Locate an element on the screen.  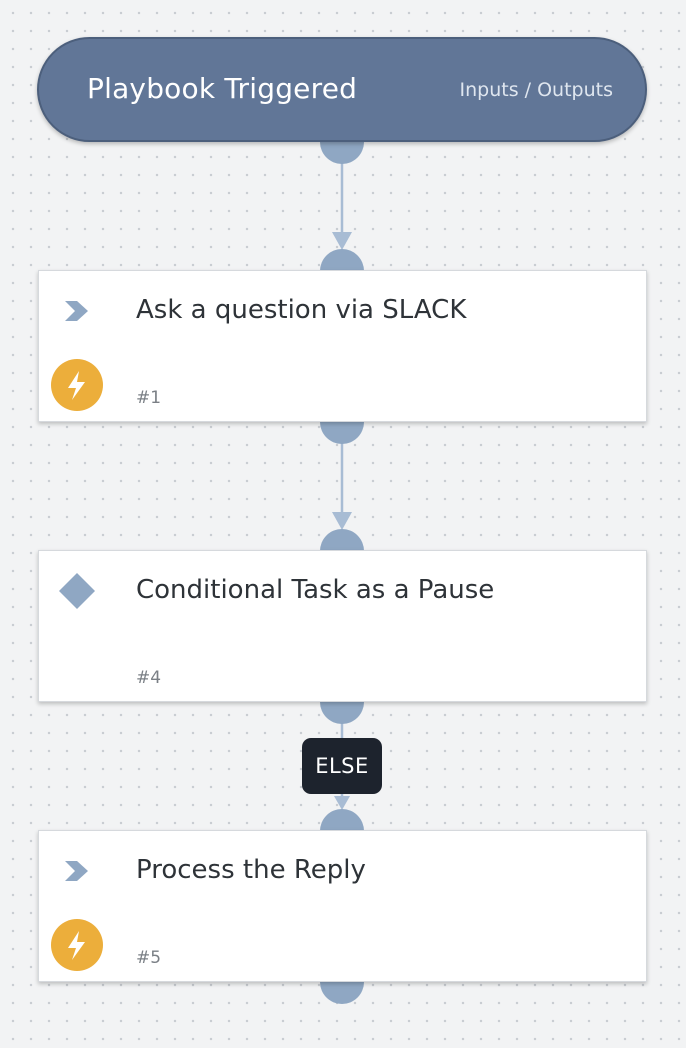
trigger-title: Playbook Triggered is located at coordinates (222, 88).